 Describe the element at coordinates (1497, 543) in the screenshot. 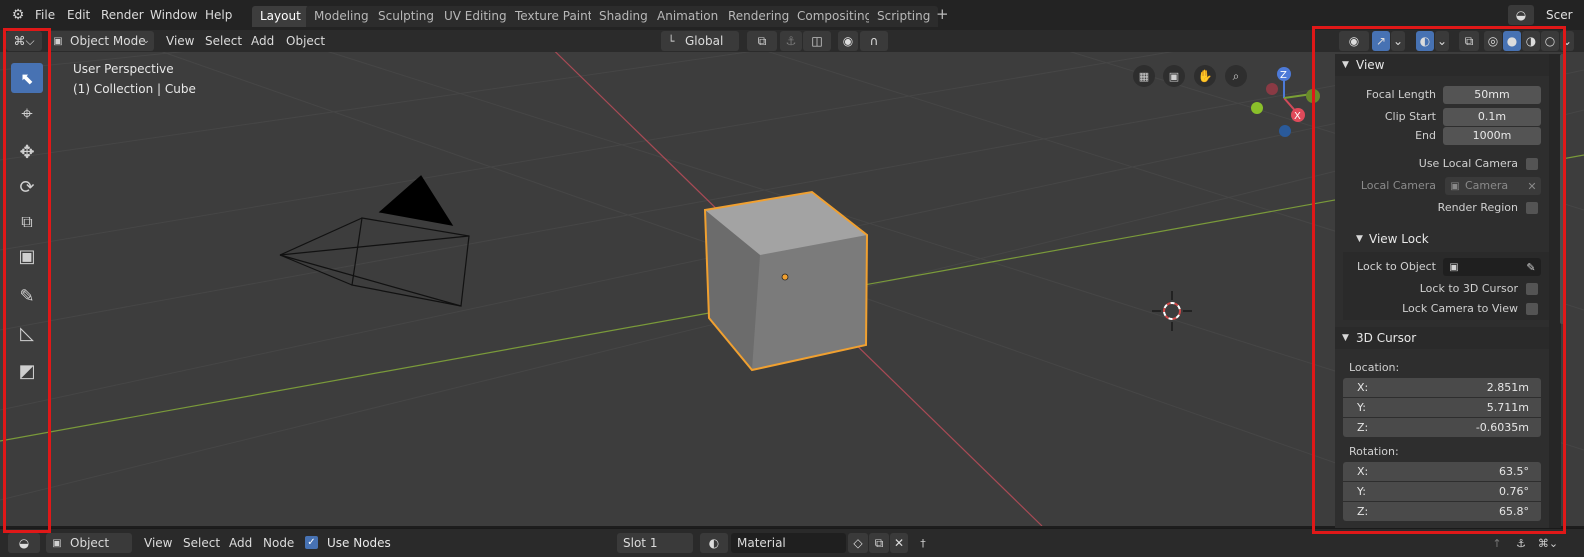

I see `parent-node-tree-icon: ↑` at that location.